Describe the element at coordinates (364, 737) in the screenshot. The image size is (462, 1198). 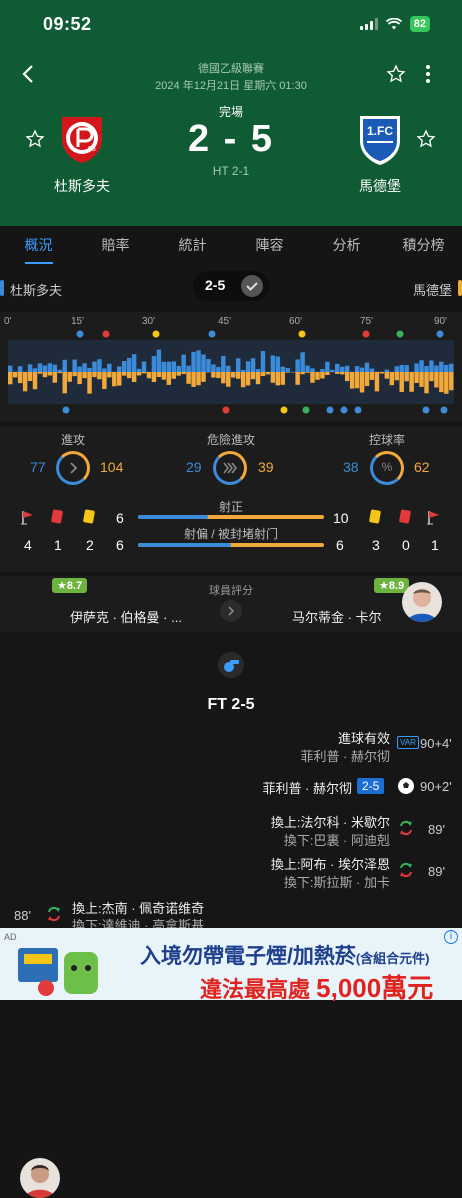
I see `event-main: 進球有效` at that location.